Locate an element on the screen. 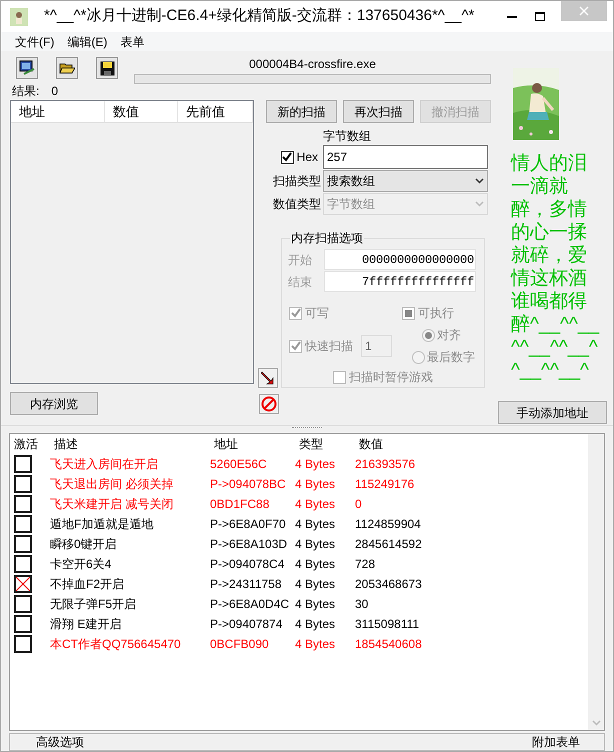 This screenshot has height=752, width=614. table-row: 飞天进入房间在开启 5260E56C 4 Bytes 216393576 is located at coordinates (299, 464).